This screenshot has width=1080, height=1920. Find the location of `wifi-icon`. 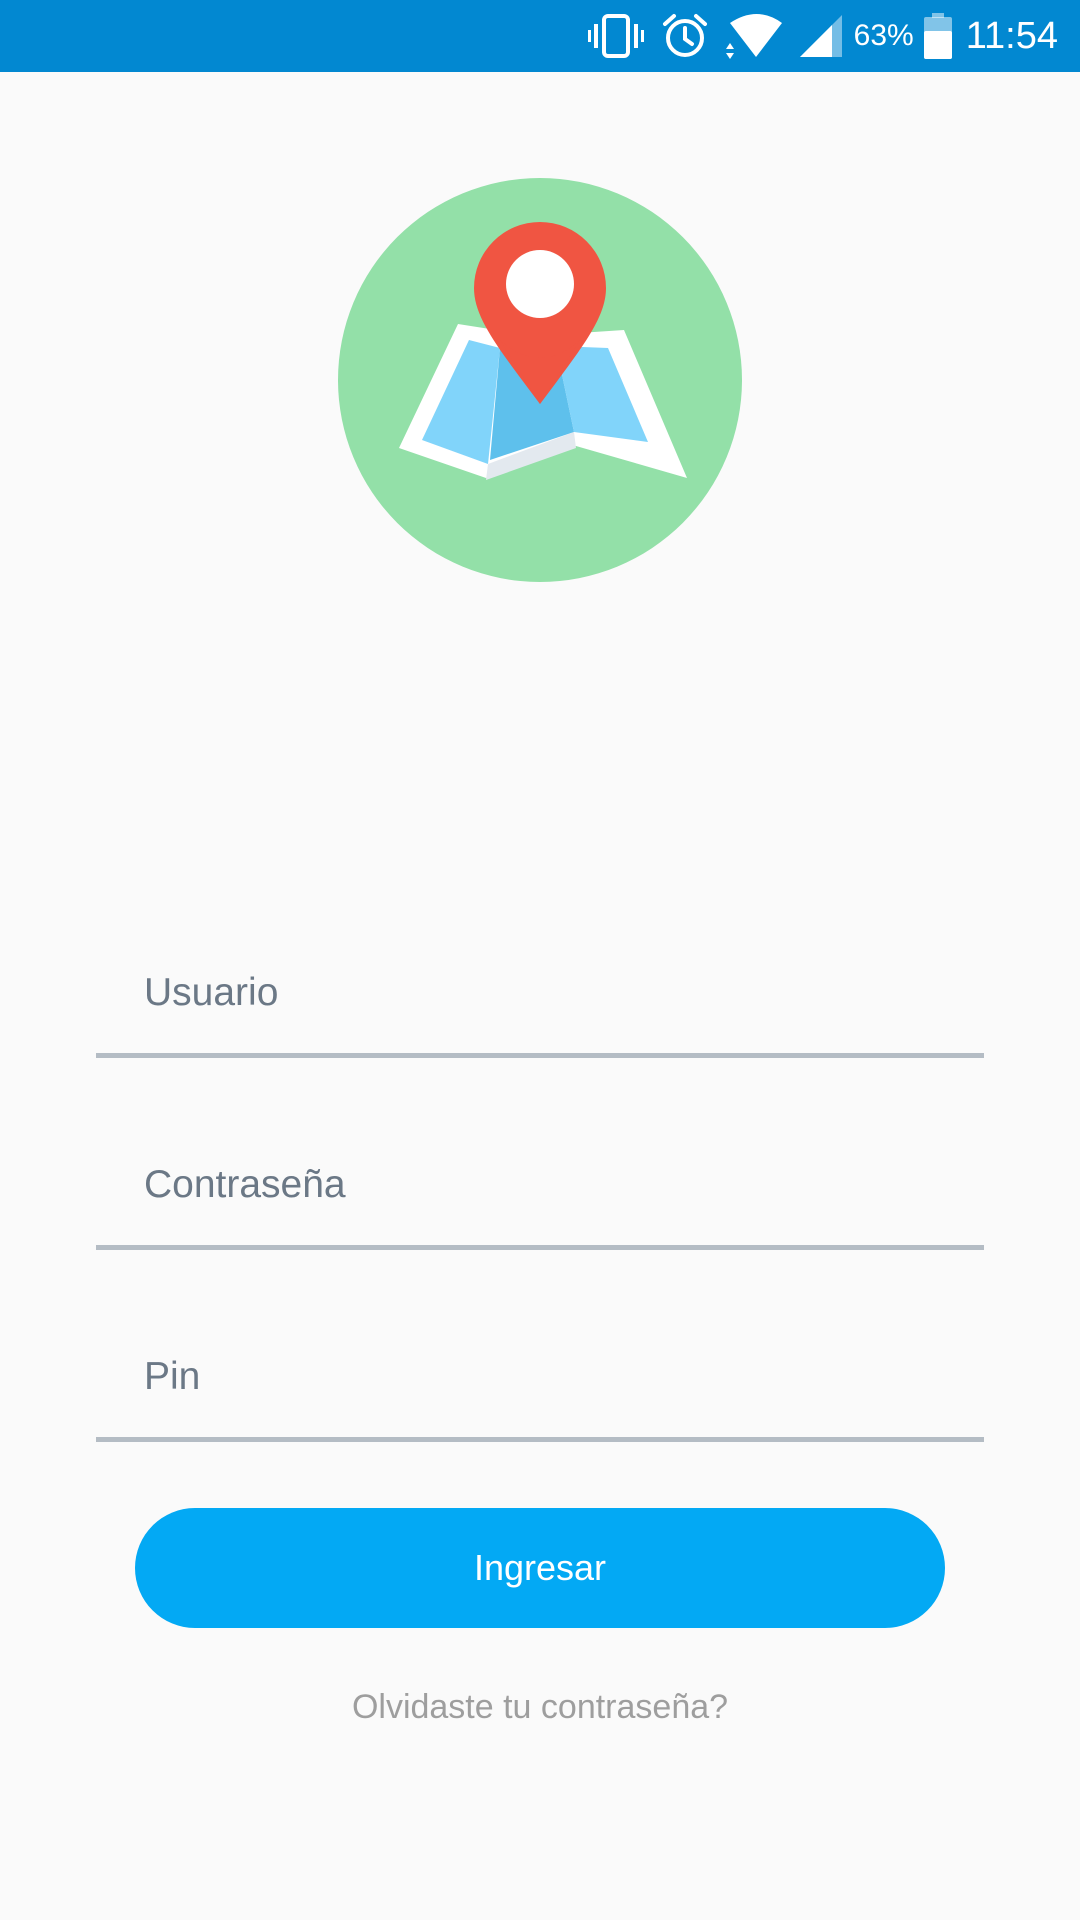

wifi-icon is located at coordinates (753, 36).